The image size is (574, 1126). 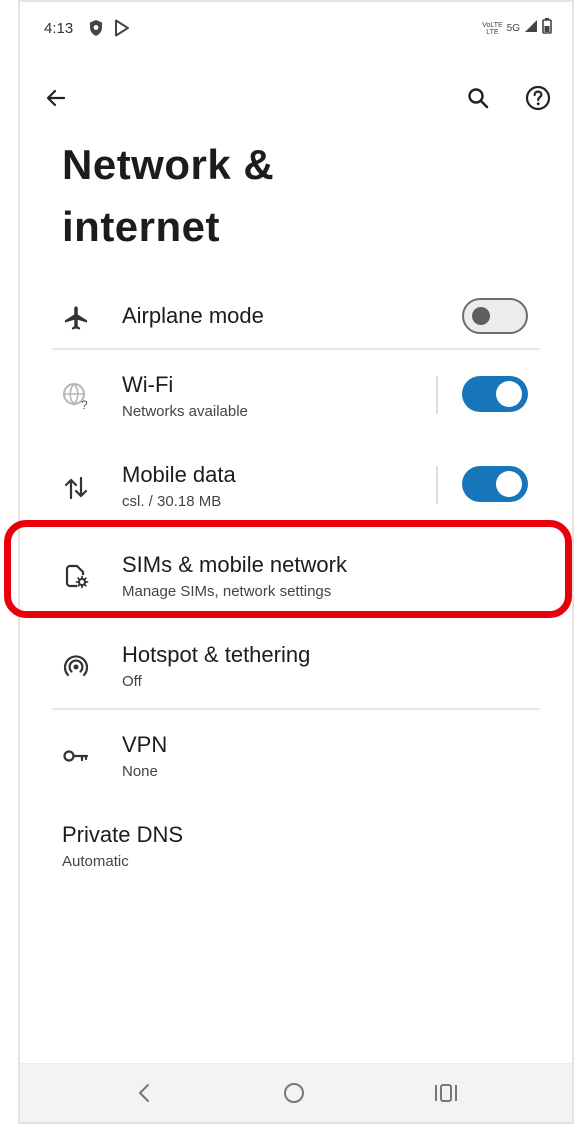 I want to click on vpn-row: VPN None, so click(x=296, y=758).